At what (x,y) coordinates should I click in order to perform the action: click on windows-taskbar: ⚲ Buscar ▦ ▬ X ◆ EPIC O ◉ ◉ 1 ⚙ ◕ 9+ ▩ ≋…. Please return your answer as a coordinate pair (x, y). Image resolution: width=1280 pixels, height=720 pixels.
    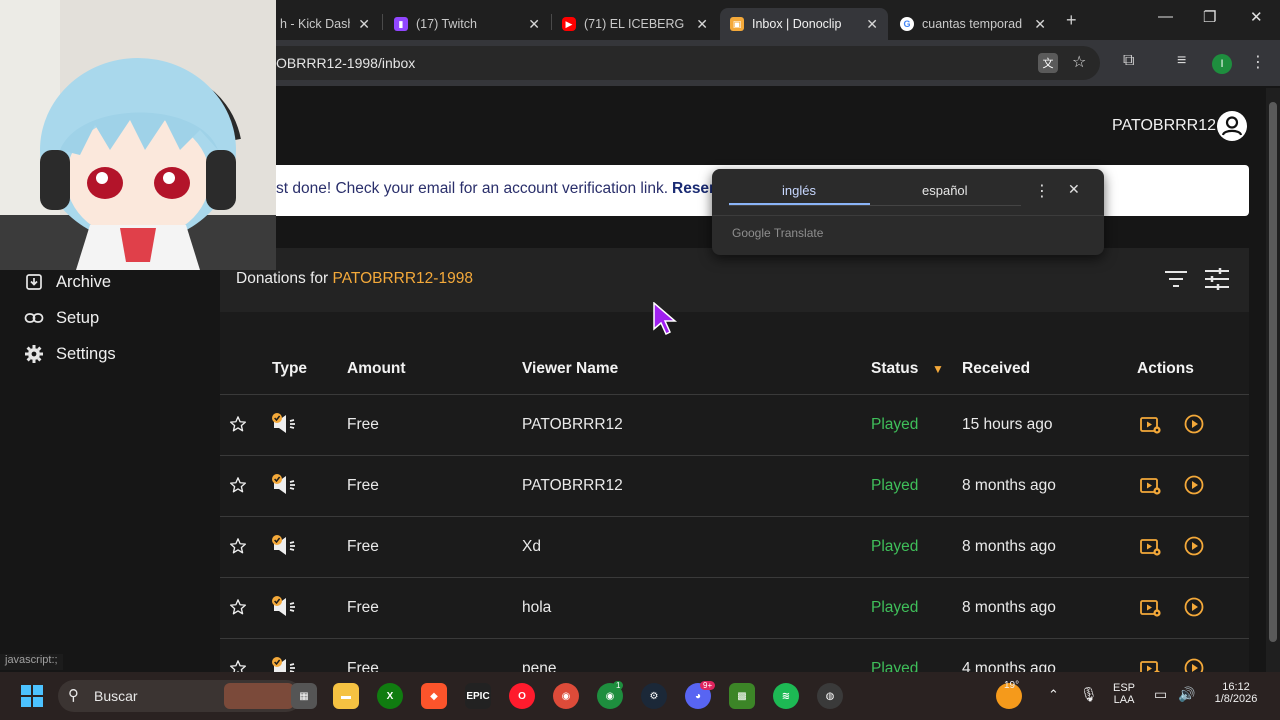
    Looking at the image, I should click on (640, 696).